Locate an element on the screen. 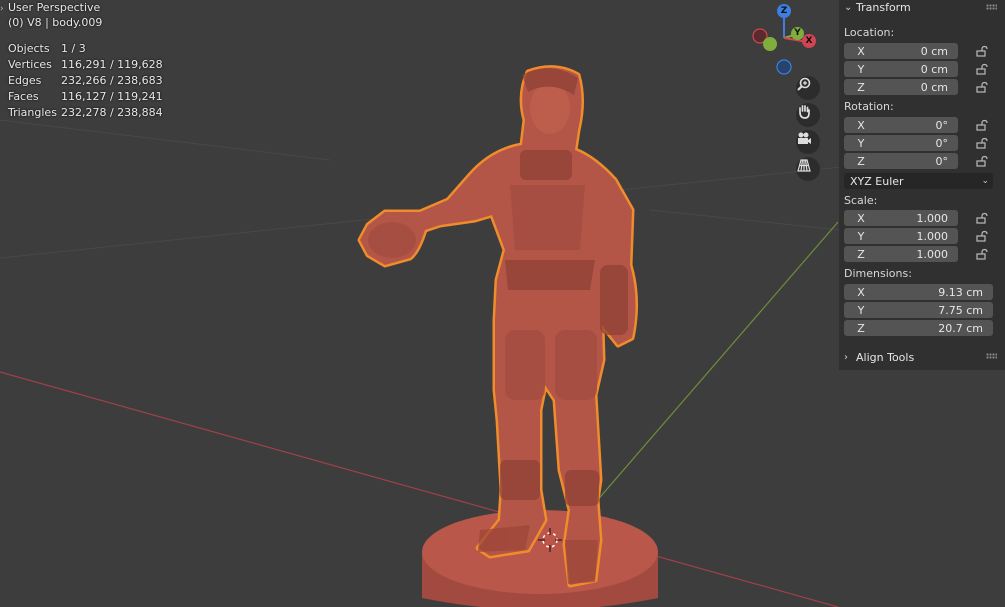 The image size is (1005, 607). zoom-icon is located at coordinates (804, 84).